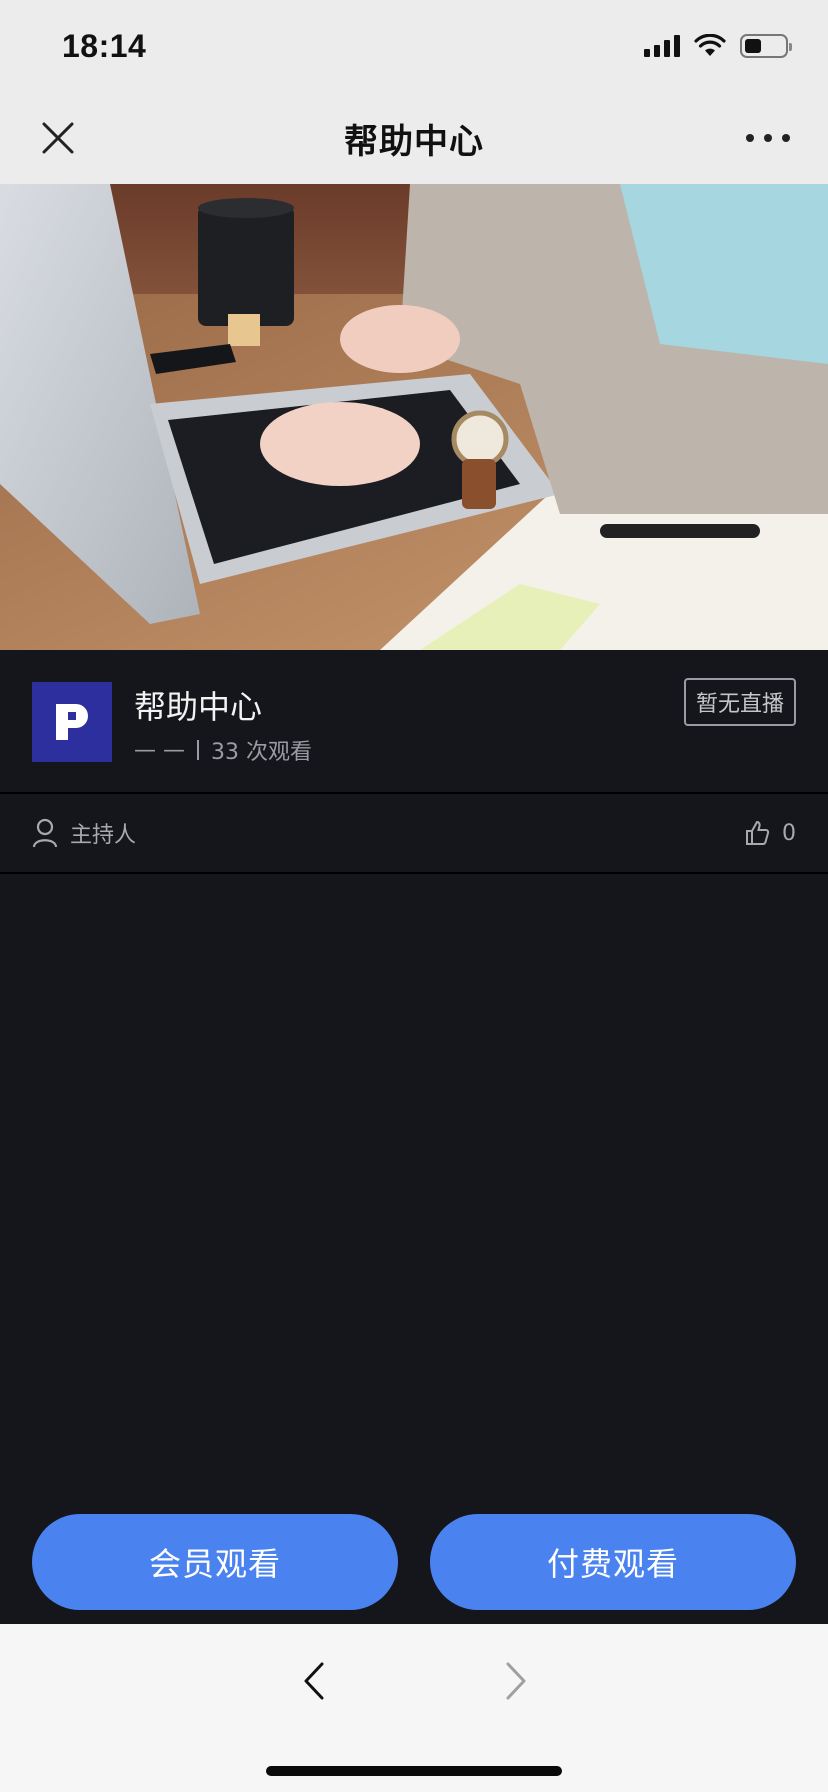 This screenshot has width=828, height=1792. Describe the element at coordinates (45, 833) in the screenshot. I see `person-icon` at that location.